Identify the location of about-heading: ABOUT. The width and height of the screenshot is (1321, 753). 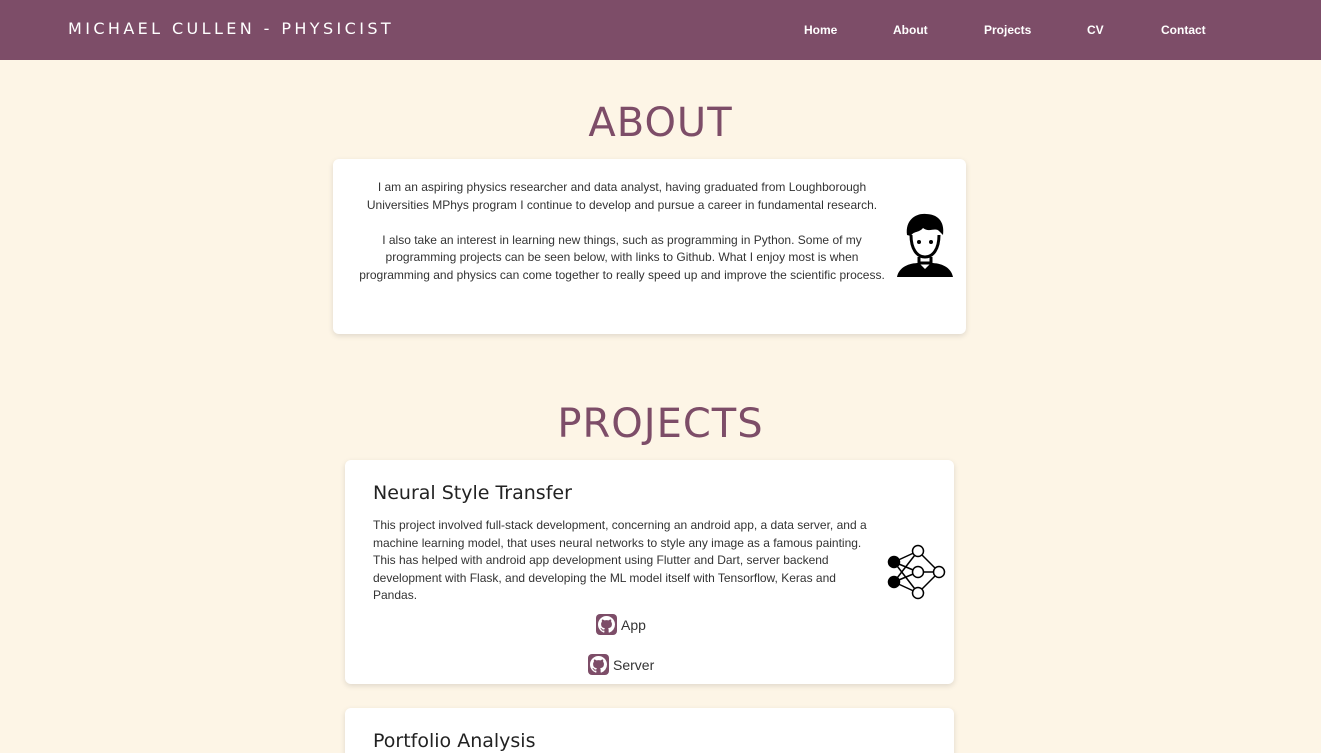
(660, 123).